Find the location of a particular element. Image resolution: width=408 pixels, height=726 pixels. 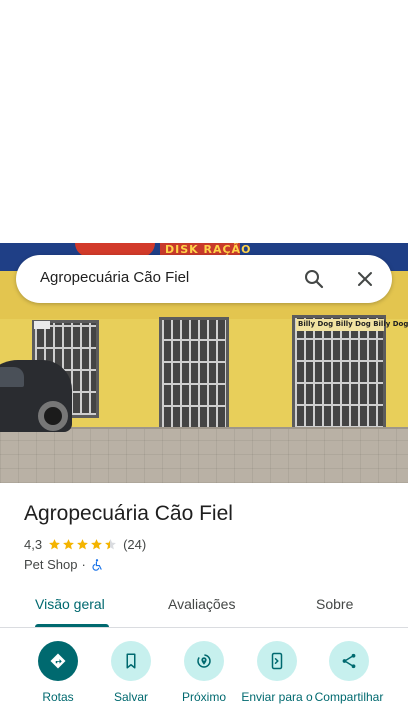

tab-about: Sobre is located at coordinates (334, 604).